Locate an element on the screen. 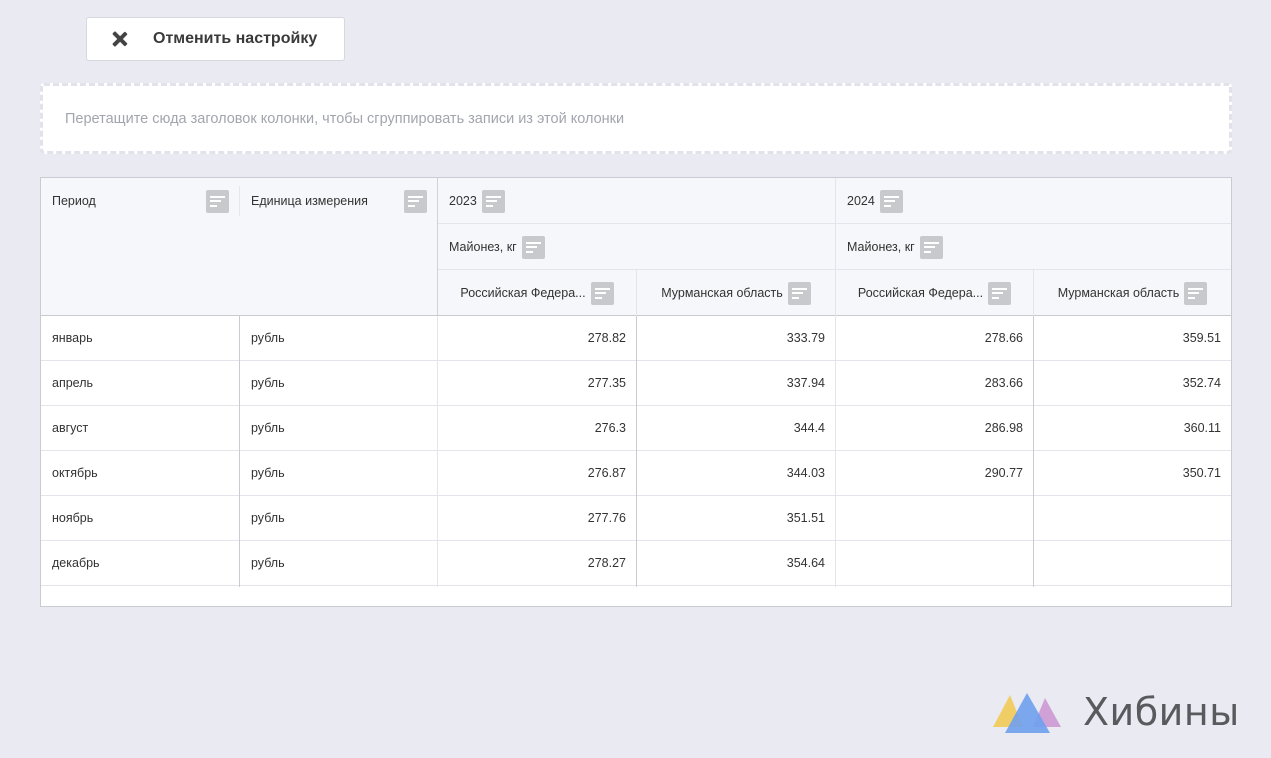  column-header-region-2024-murmansk: Мурманская область is located at coordinates (1132, 293).